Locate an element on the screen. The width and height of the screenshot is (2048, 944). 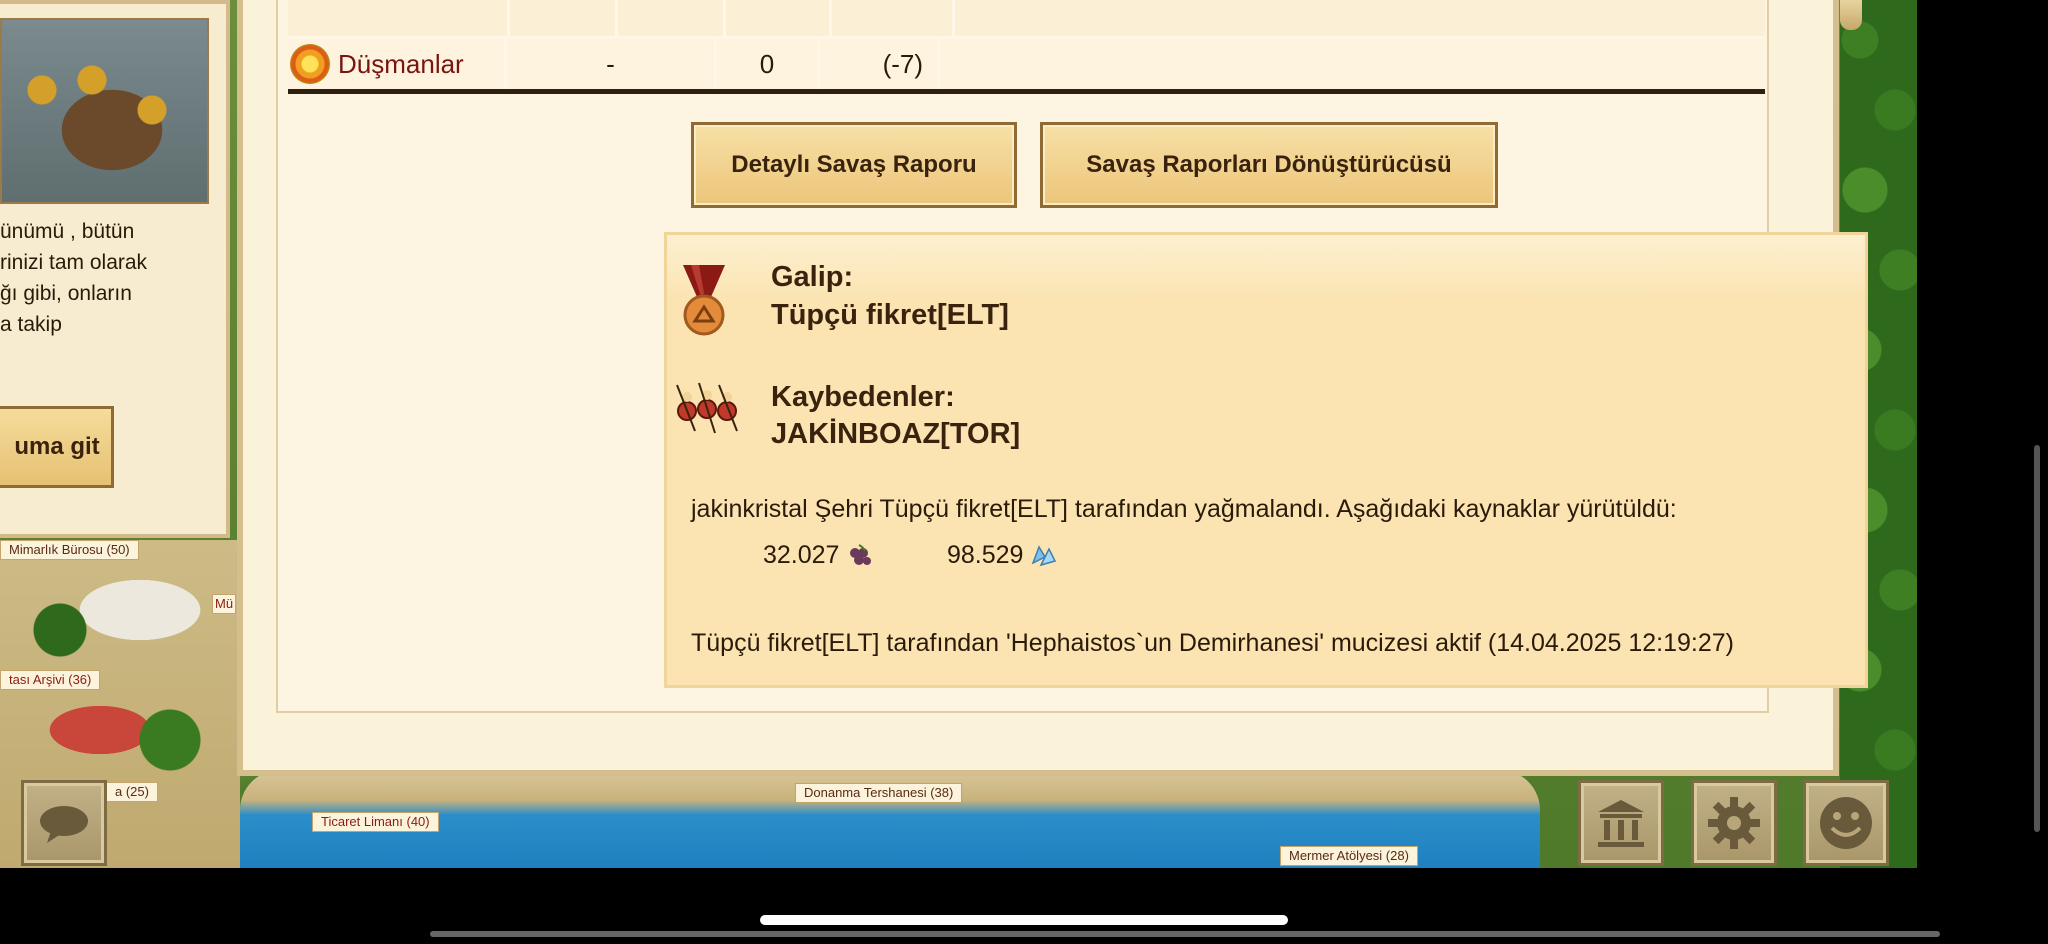
resource-crystal: 98.529 is located at coordinates (1002, 555).